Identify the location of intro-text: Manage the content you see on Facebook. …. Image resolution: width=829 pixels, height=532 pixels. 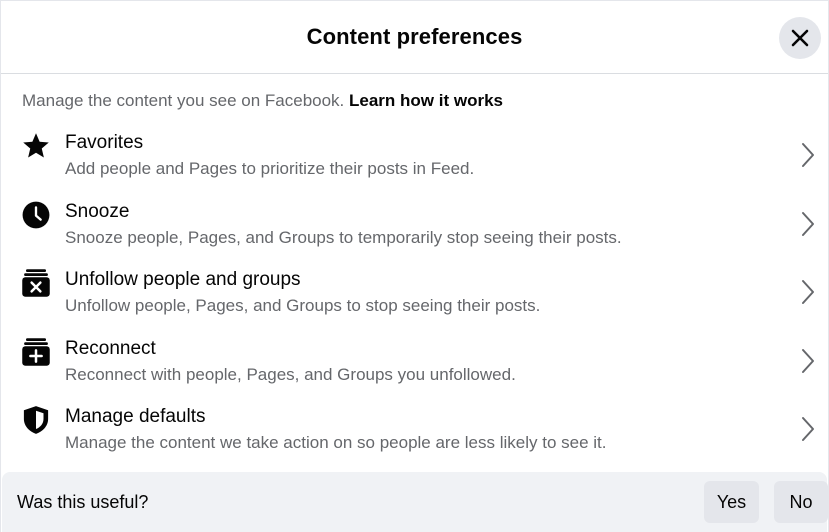
(262, 101).